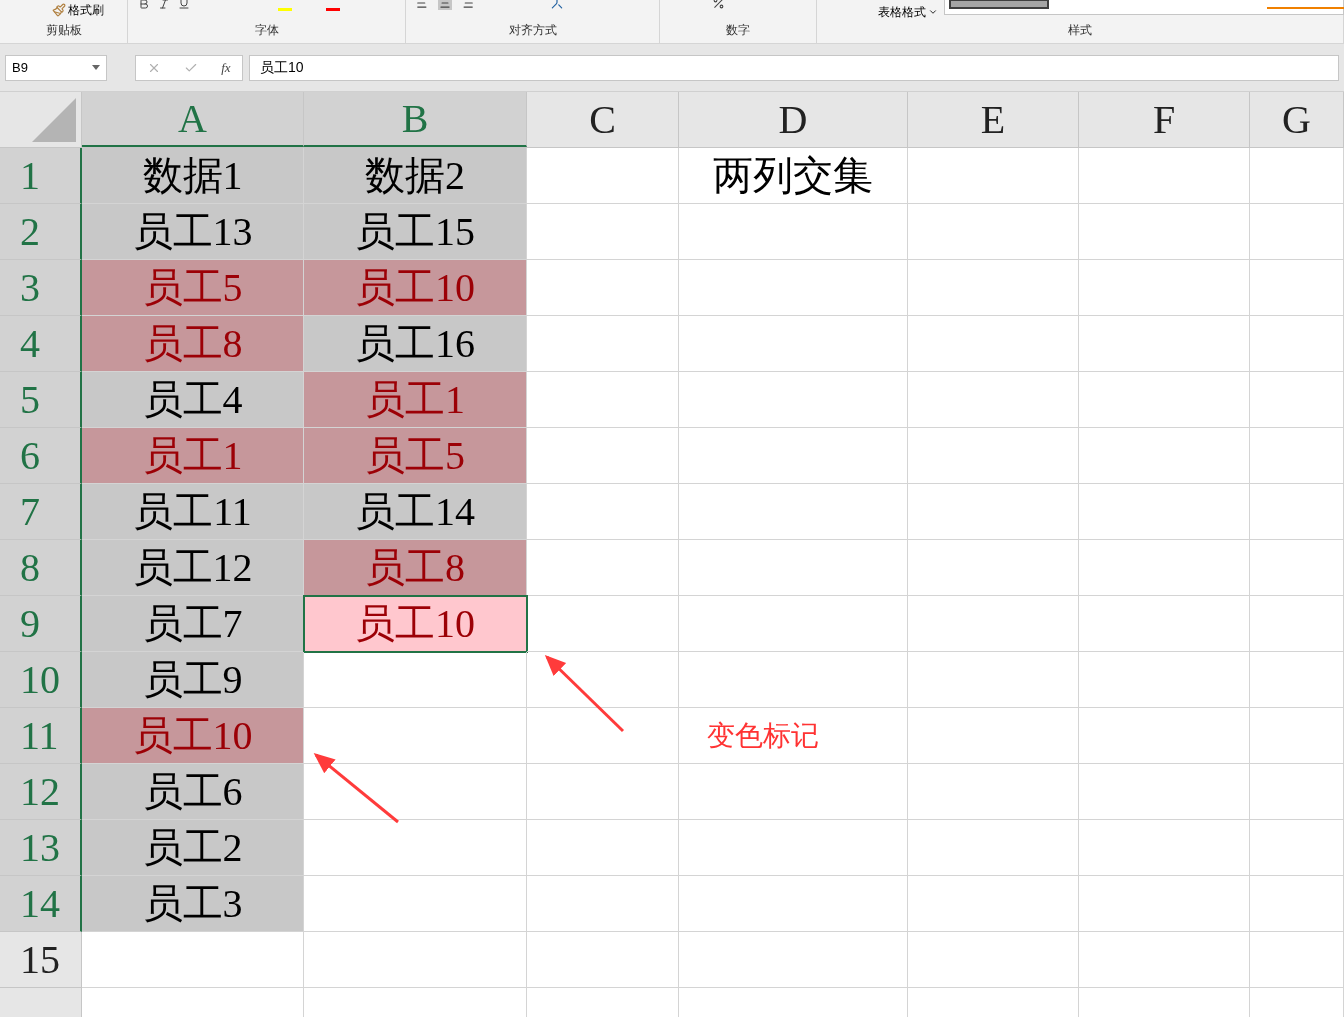  What do you see at coordinates (193, 176) in the screenshot?
I see `table-cell: 数据1` at bounding box center [193, 176].